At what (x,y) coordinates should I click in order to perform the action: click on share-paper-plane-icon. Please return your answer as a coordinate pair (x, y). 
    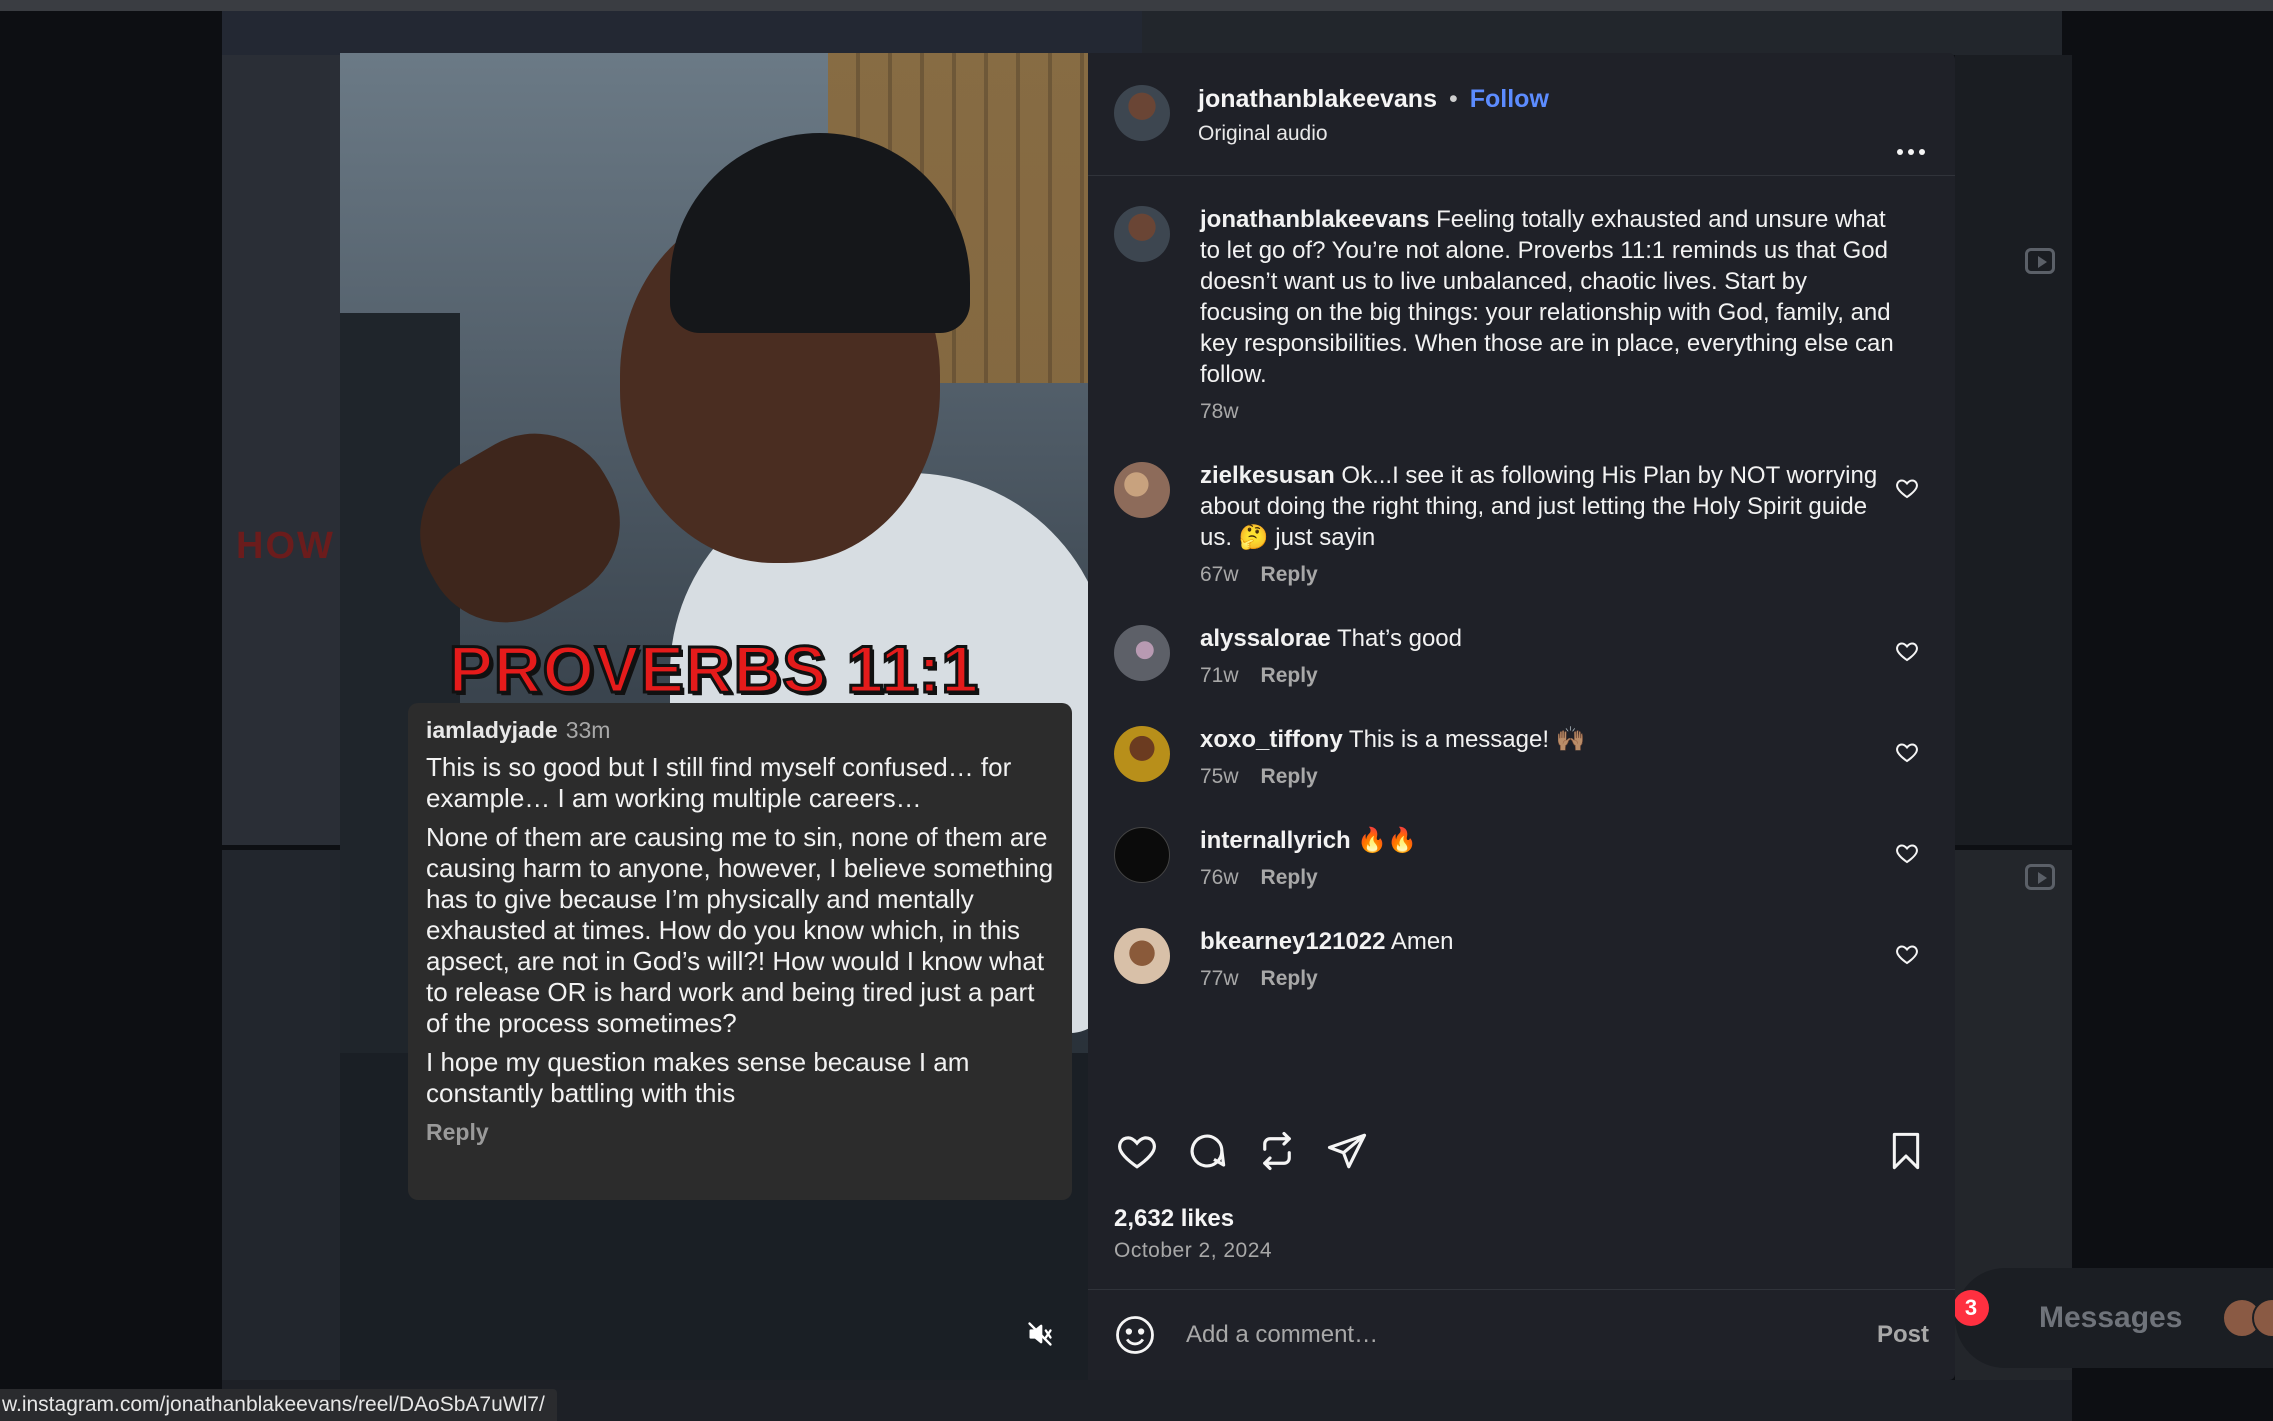
    Looking at the image, I should click on (1347, 1151).